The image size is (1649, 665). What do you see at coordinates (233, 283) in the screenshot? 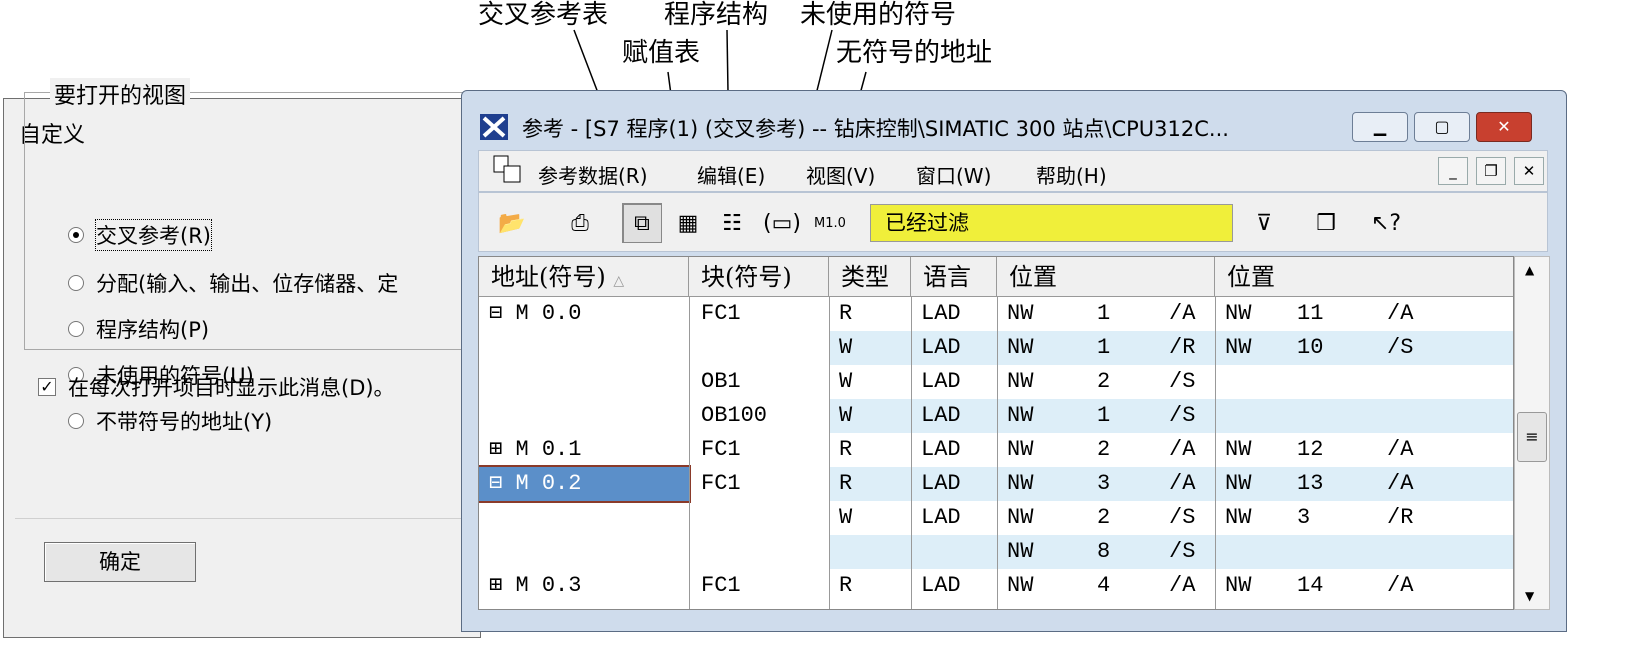
I see `radio-assignment: 分配(输入、输出、位存储器、定` at bounding box center [233, 283].